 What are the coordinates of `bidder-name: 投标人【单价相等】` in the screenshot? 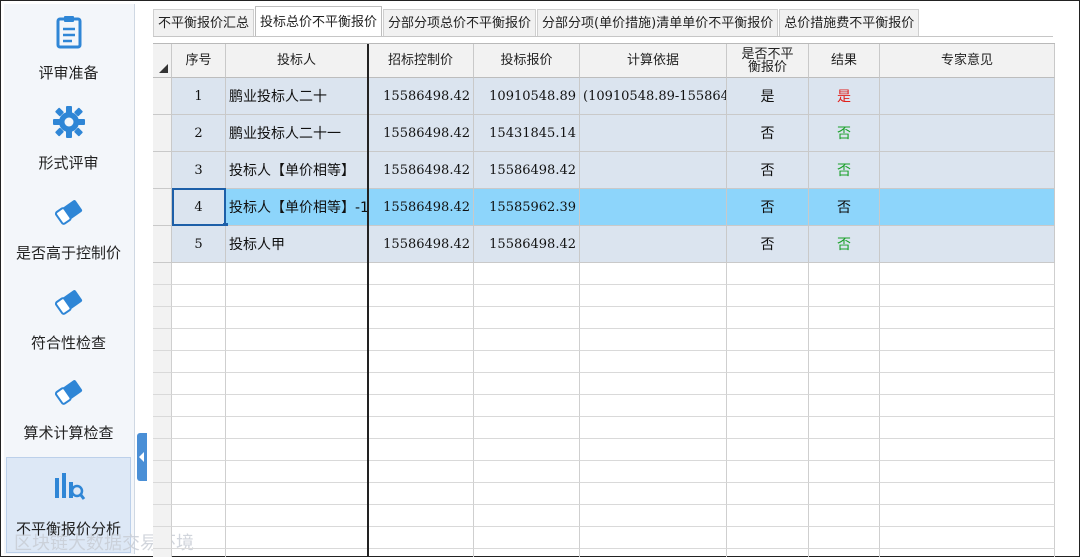 It's located at (297, 170).